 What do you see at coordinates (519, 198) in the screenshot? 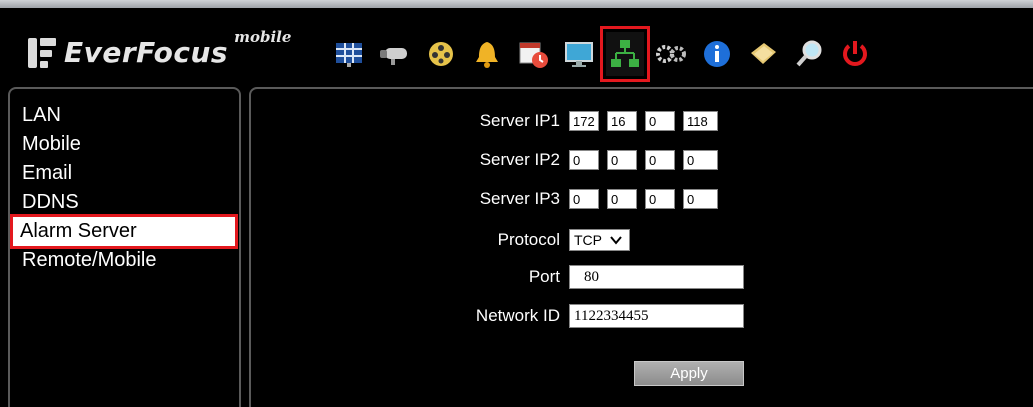
I see `server-ip3-label: Server IP3` at bounding box center [519, 198].